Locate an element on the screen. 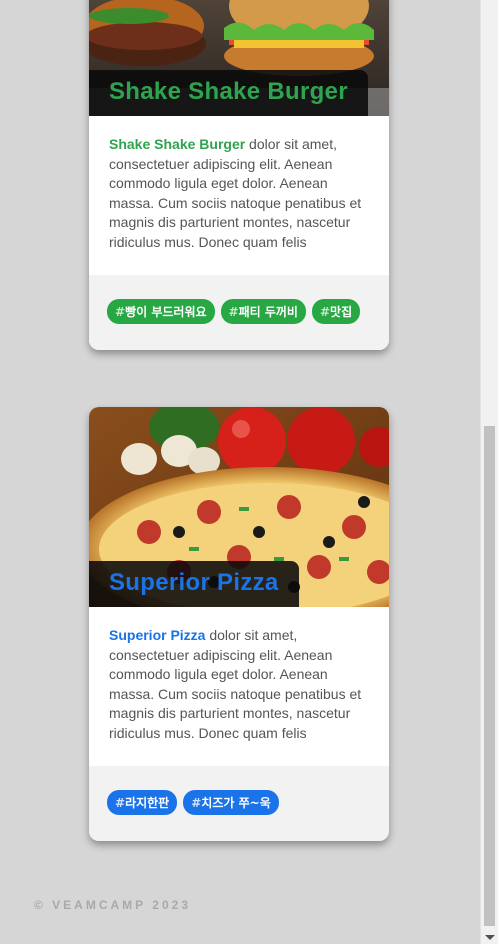 The height and width of the screenshot is (944, 498). tag-chip: #패티 두꺼비 is located at coordinates (263, 311).